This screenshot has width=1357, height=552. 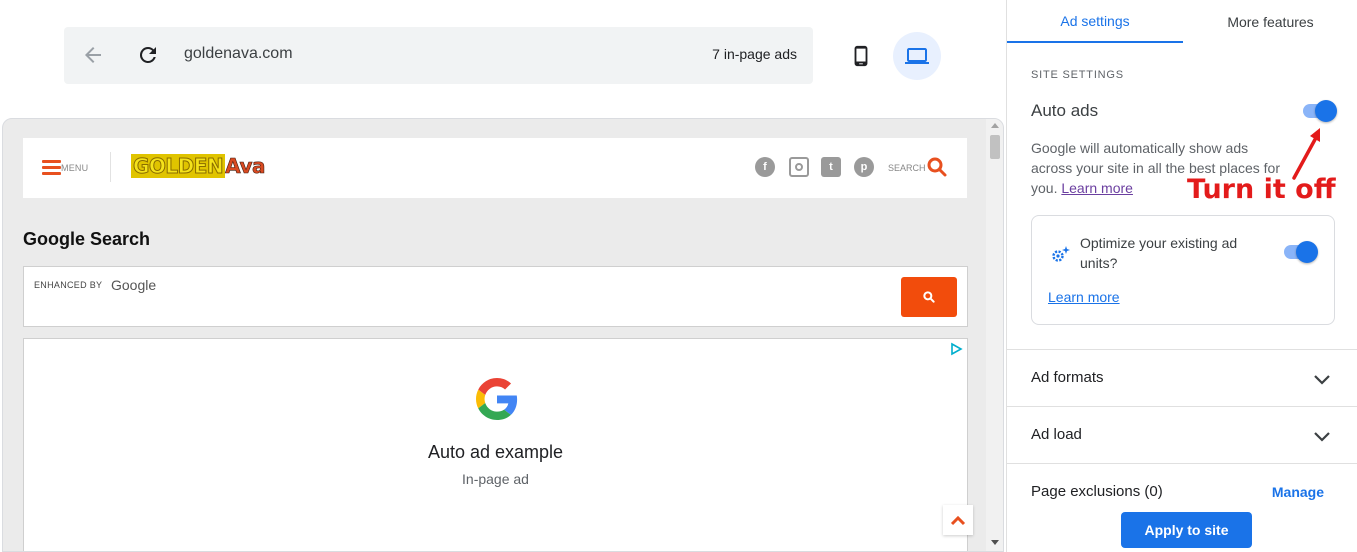 What do you see at coordinates (495, 452) in the screenshot?
I see `ad-example-title: Auto ad example` at bounding box center [495, 452].